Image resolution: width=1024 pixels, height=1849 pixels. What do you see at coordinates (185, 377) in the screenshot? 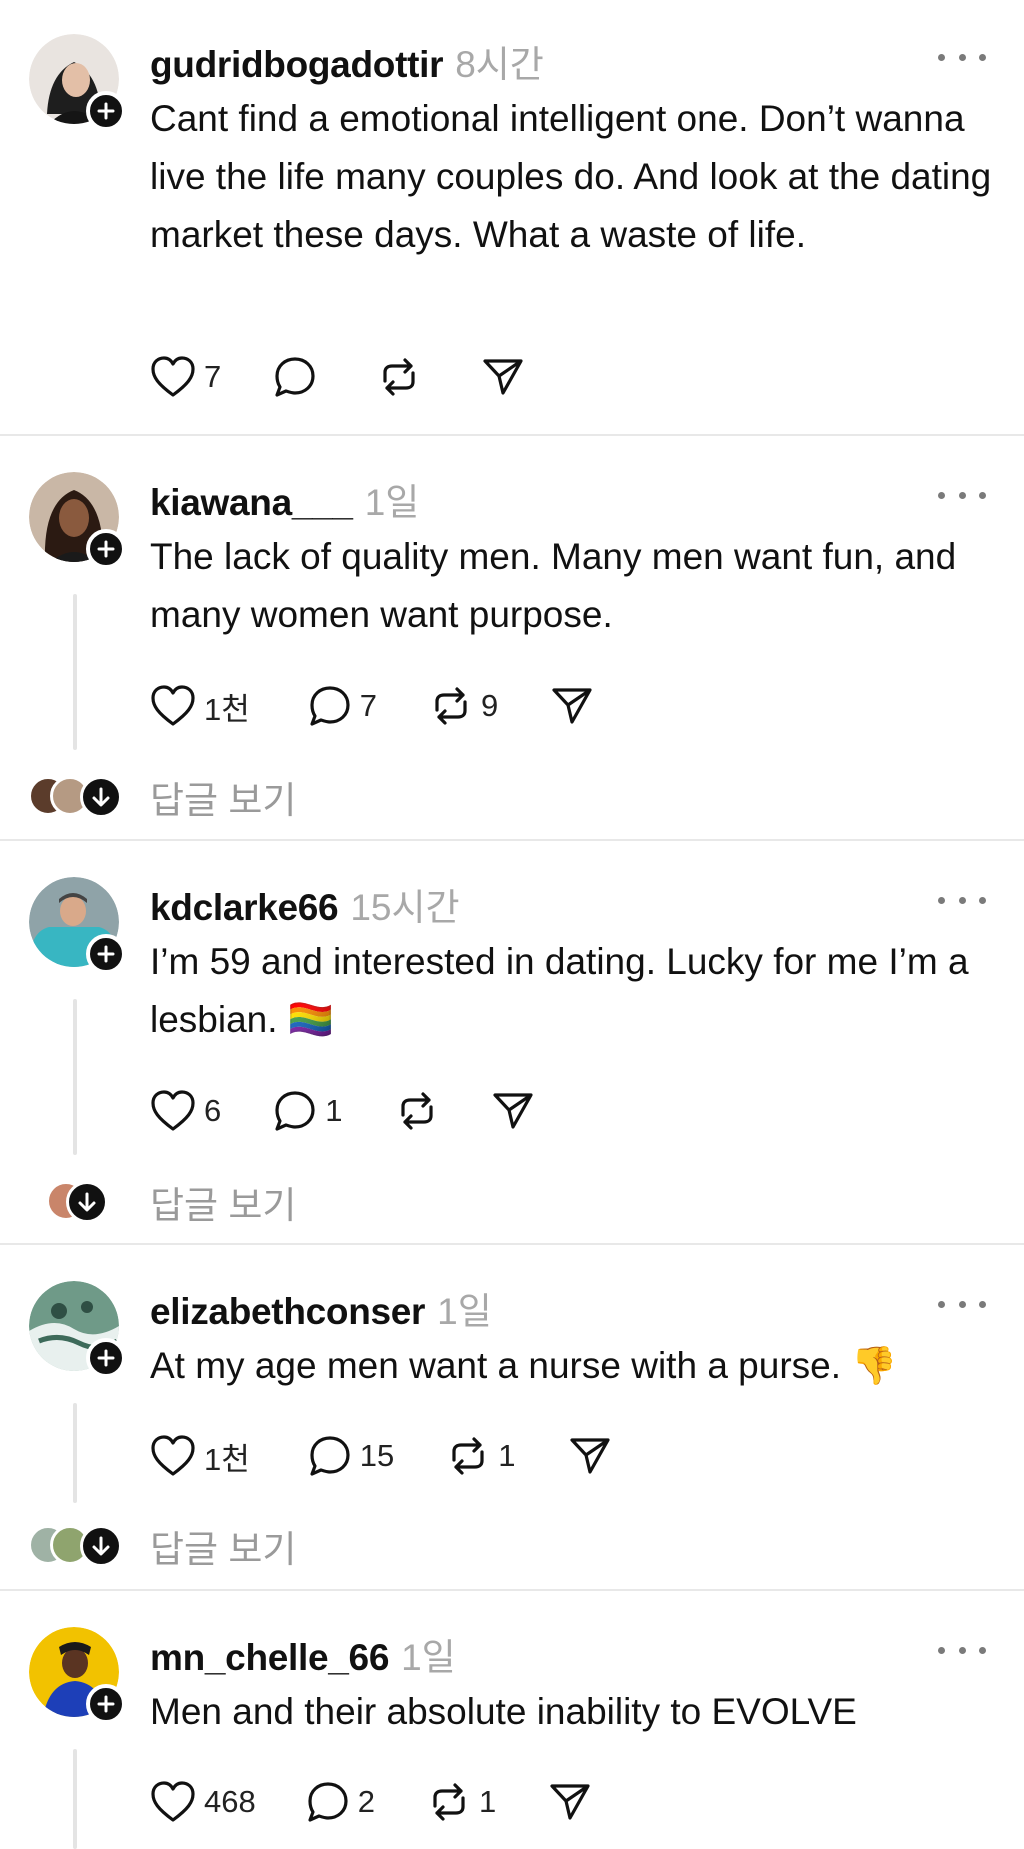
I see `like-button: 7` at bounding box center [185, 377].